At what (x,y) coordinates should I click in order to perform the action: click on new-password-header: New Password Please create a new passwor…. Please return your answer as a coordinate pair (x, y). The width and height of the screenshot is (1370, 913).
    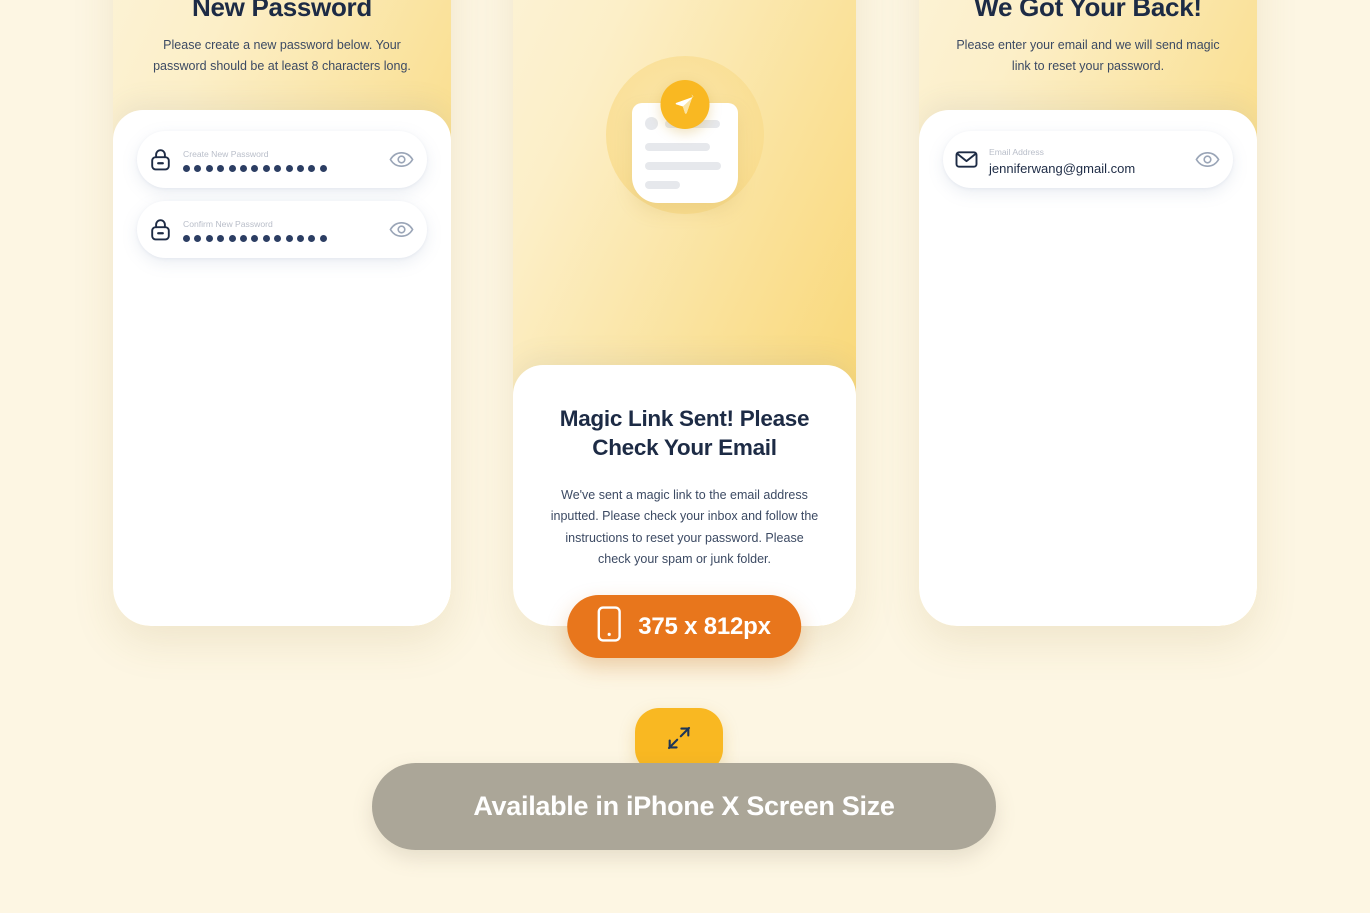
    Looking at the image, I should click on (282, 38).